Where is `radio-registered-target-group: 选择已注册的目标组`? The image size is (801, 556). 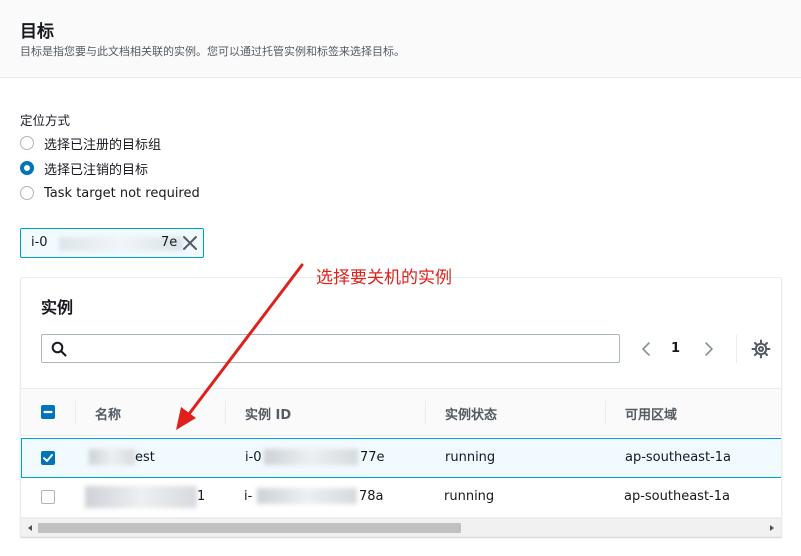
radio-registered-target-group: 选择已注册的目标组 is located at coordinates (90, 143).